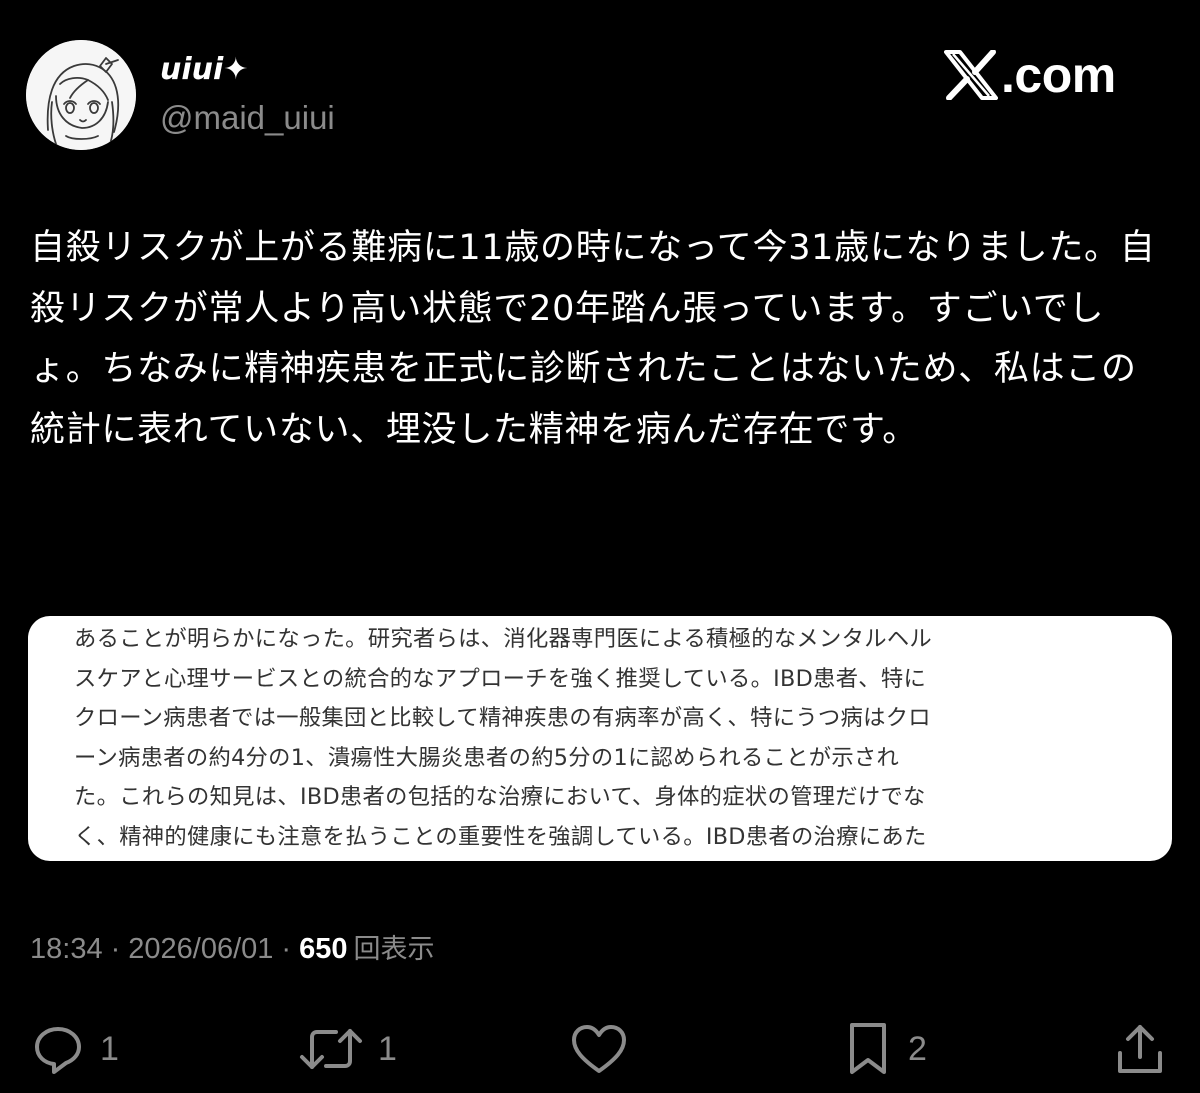  Describe the element at coordinates (109, 1048) in the screenshot. I see `reply-count: 1` at that location.